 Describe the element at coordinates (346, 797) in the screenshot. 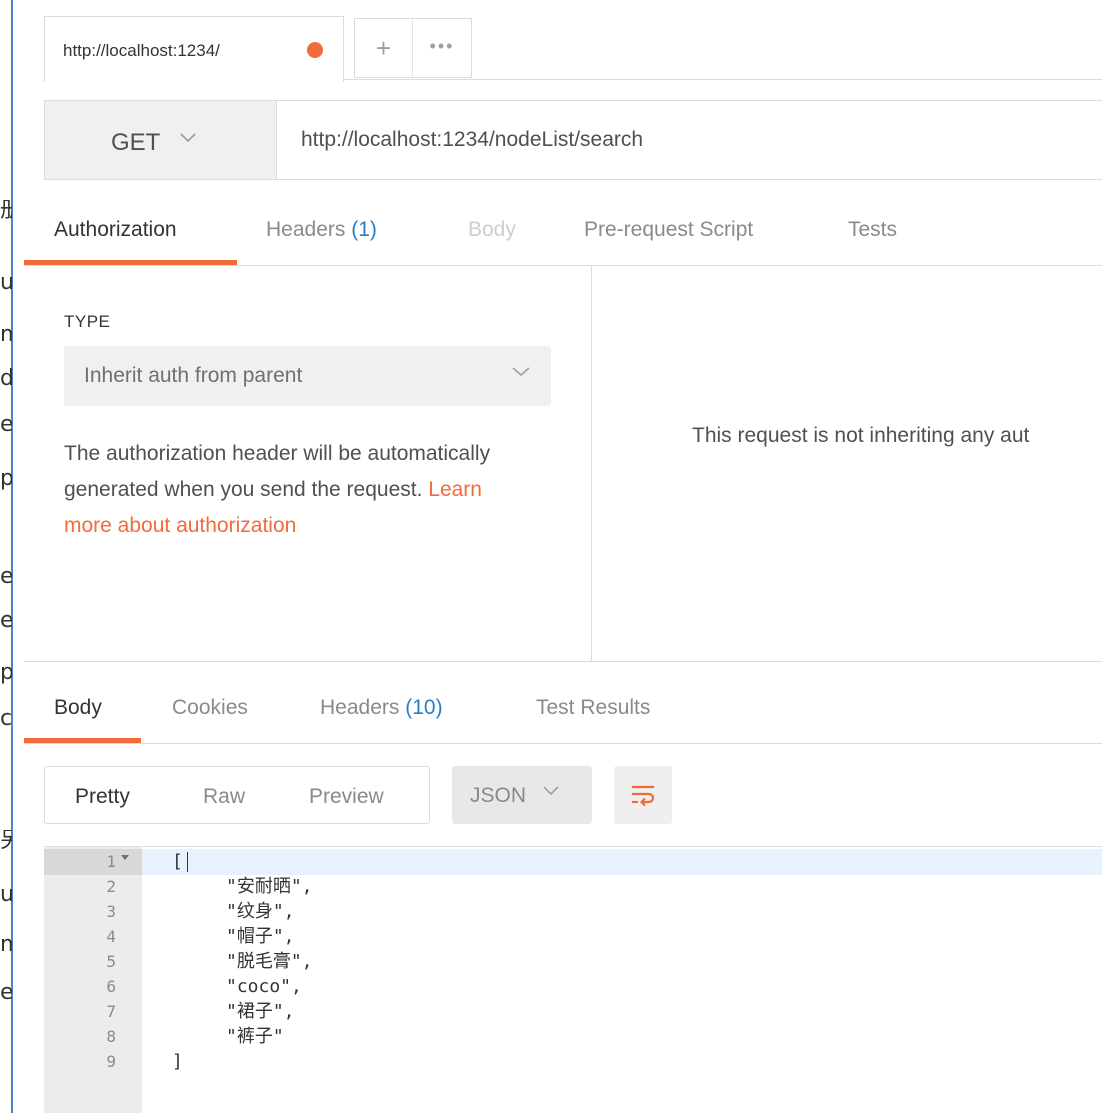

I see `preview-button: Preview` at that location.